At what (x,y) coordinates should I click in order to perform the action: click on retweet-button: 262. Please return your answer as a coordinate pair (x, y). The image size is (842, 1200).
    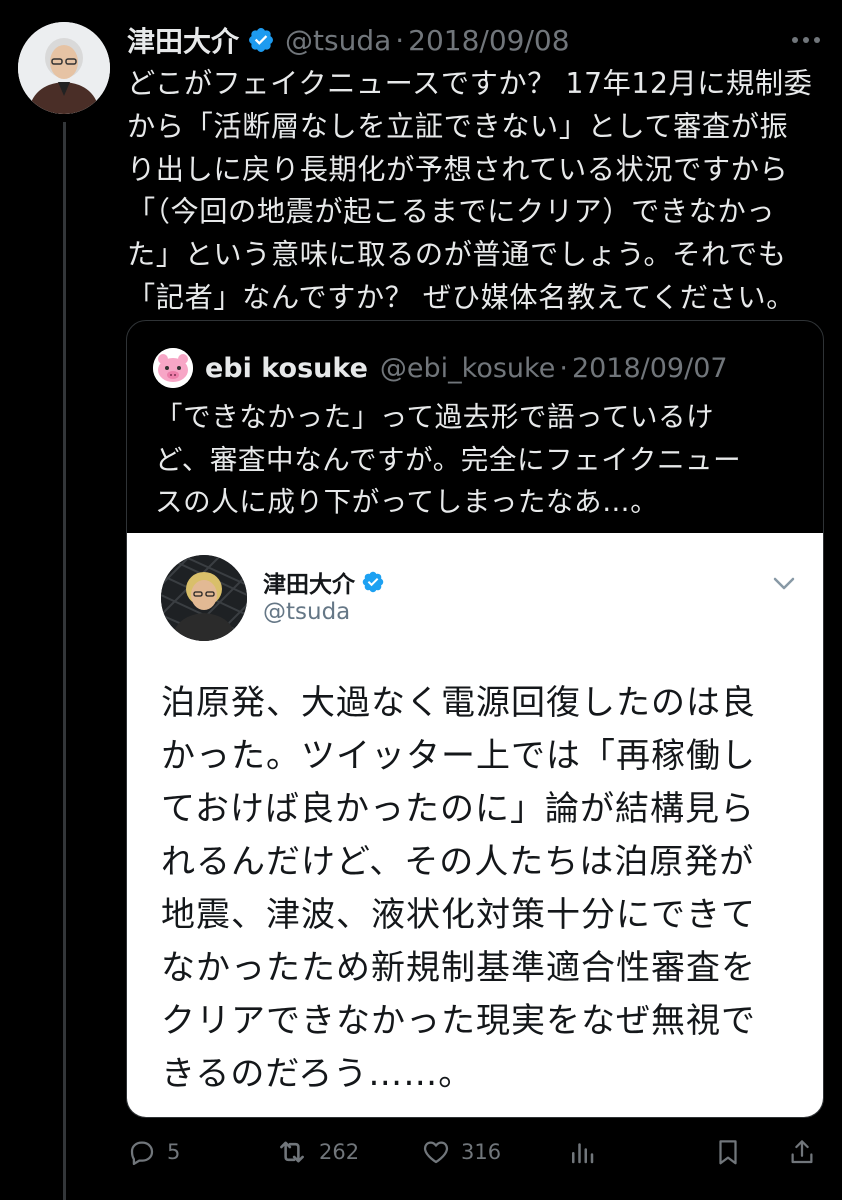
    Looking at the image, I should click on (317, 1152).